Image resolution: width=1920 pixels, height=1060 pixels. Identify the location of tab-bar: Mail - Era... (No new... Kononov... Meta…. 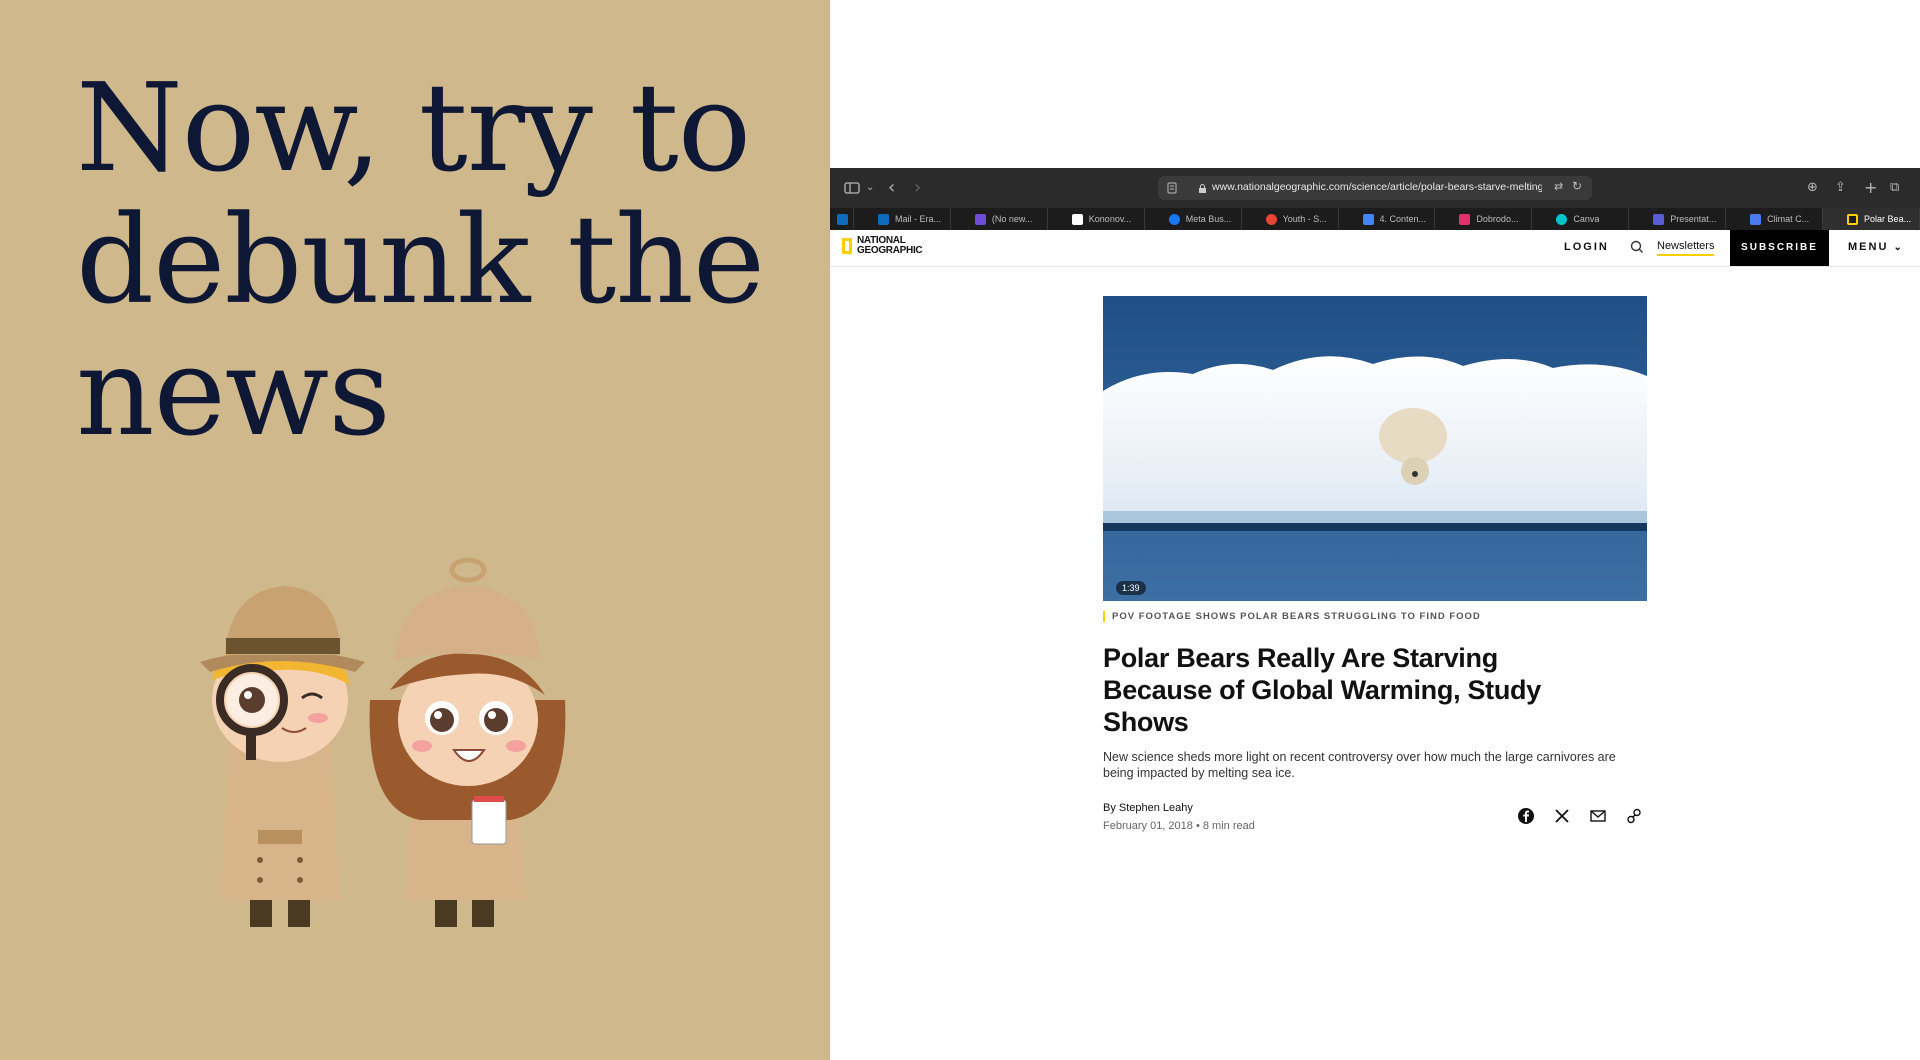
(1375, 219).